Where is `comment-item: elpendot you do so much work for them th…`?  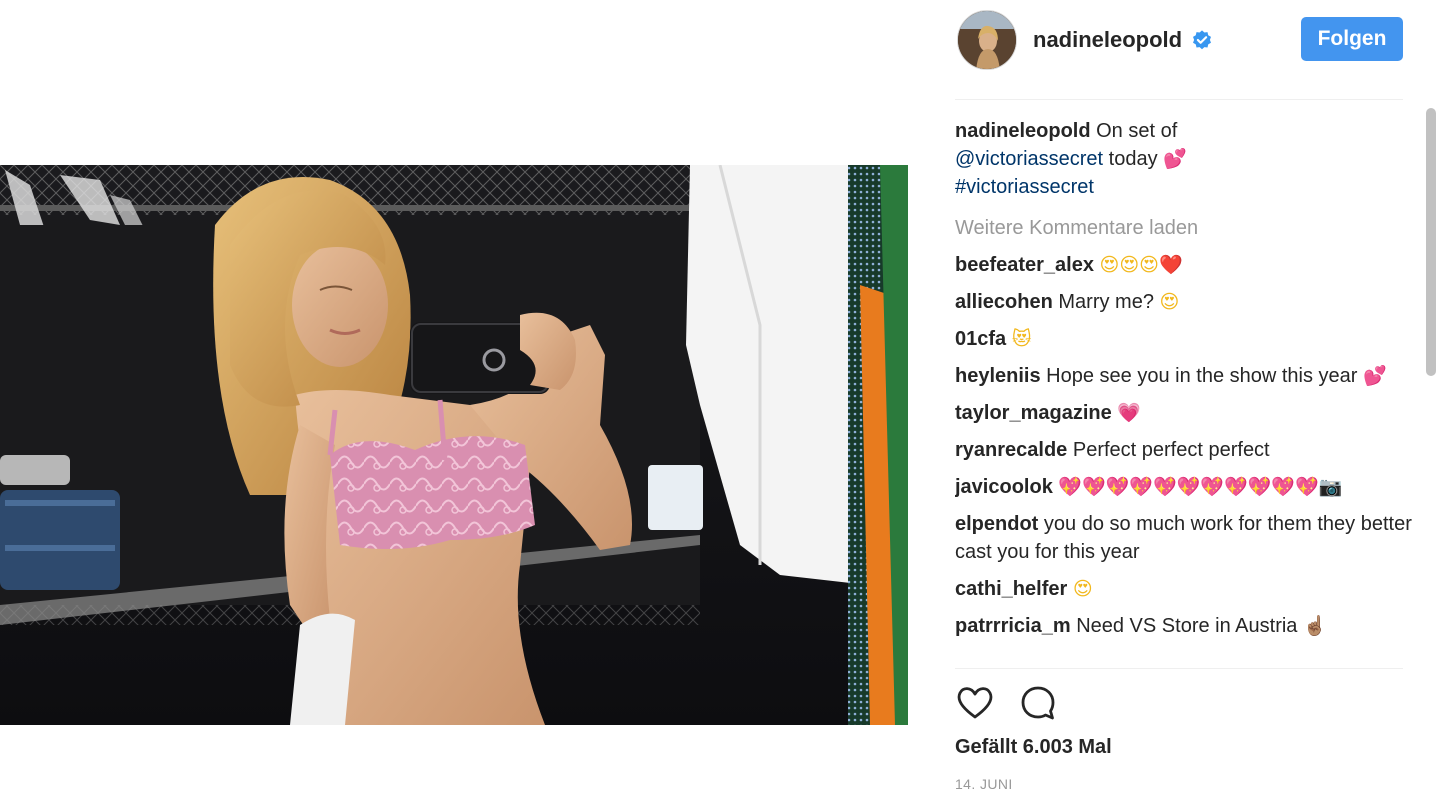
comment-item: elpendot you do so much work for them th… is located at coordinates (1185, 538).